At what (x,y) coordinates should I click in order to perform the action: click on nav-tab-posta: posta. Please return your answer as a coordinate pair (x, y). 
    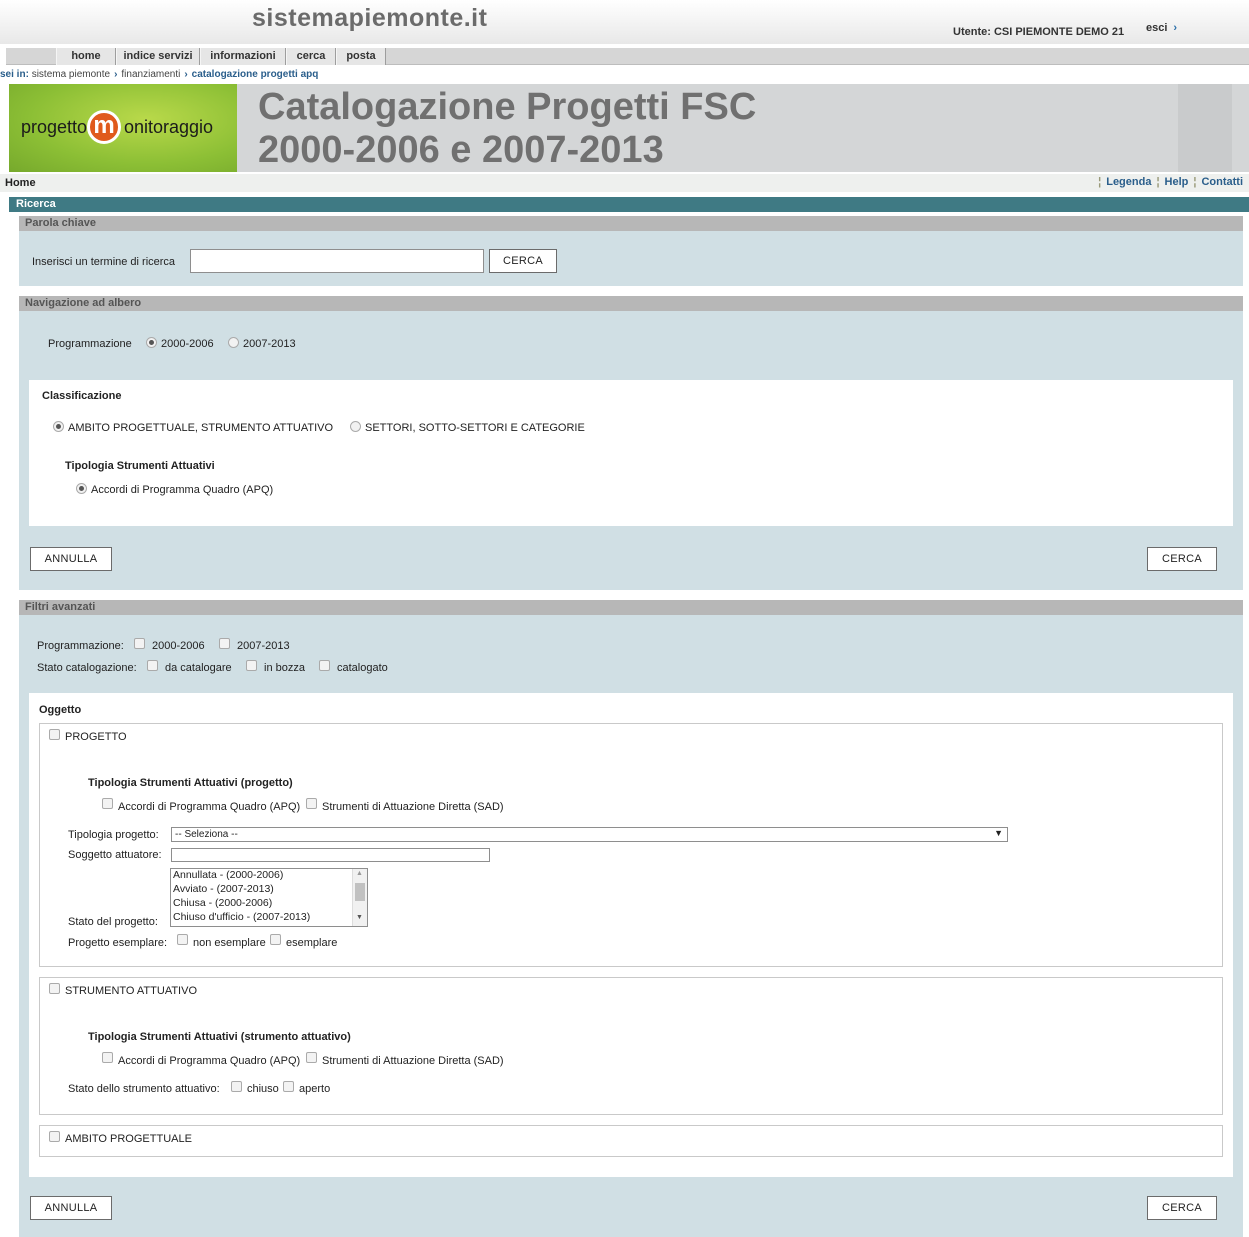
    Looking at the image, I should click on (361, 56).